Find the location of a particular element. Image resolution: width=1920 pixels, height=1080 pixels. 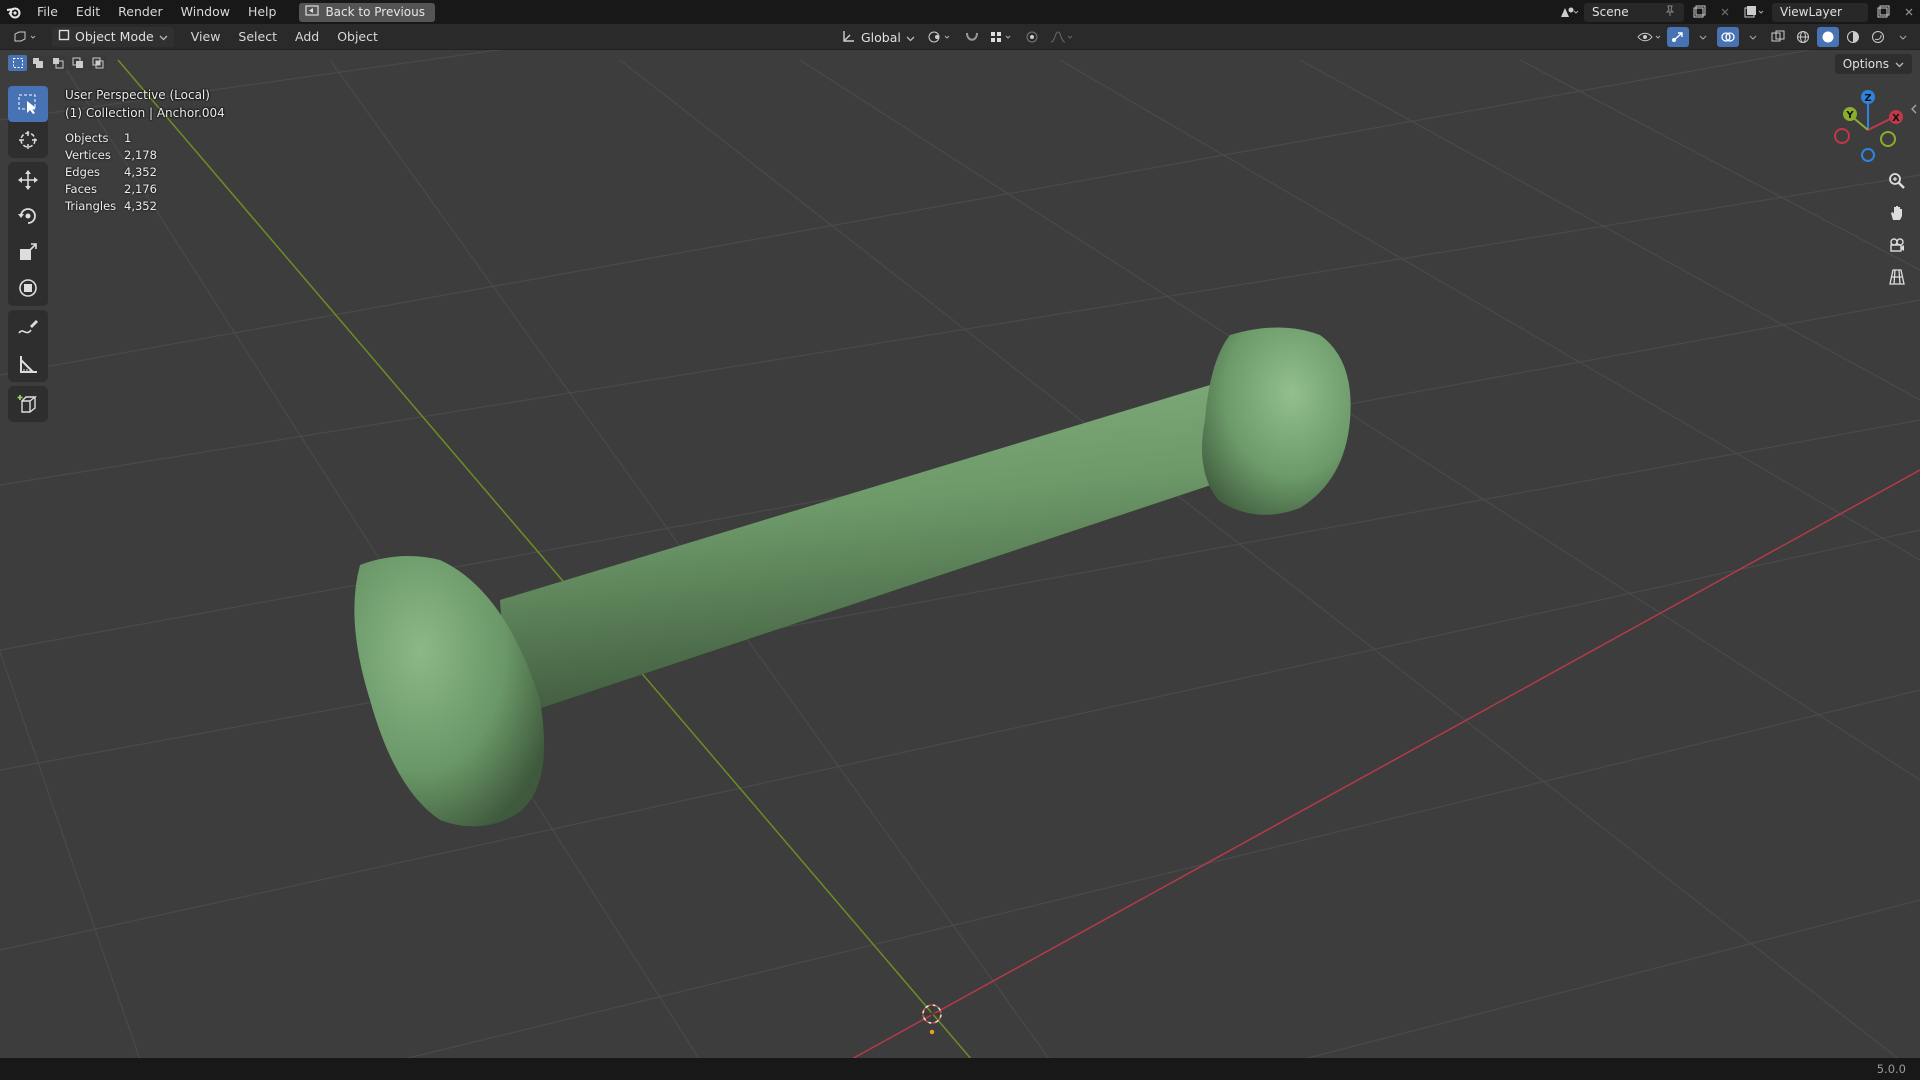

editor-type-icon is located at coordinates (26, 37).